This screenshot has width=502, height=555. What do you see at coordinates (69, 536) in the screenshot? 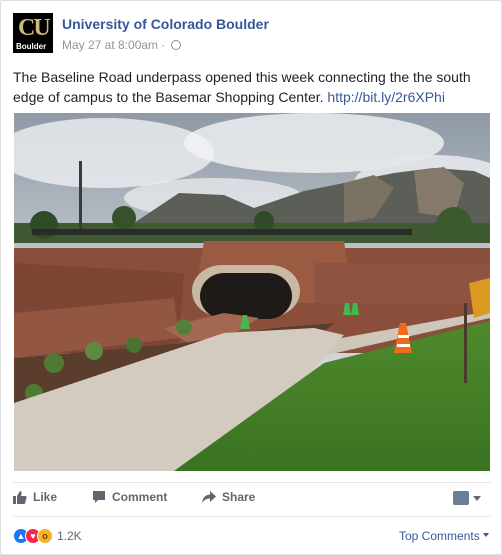
I see `reaction-count: 1.2K` at bounding box center [69, 536].